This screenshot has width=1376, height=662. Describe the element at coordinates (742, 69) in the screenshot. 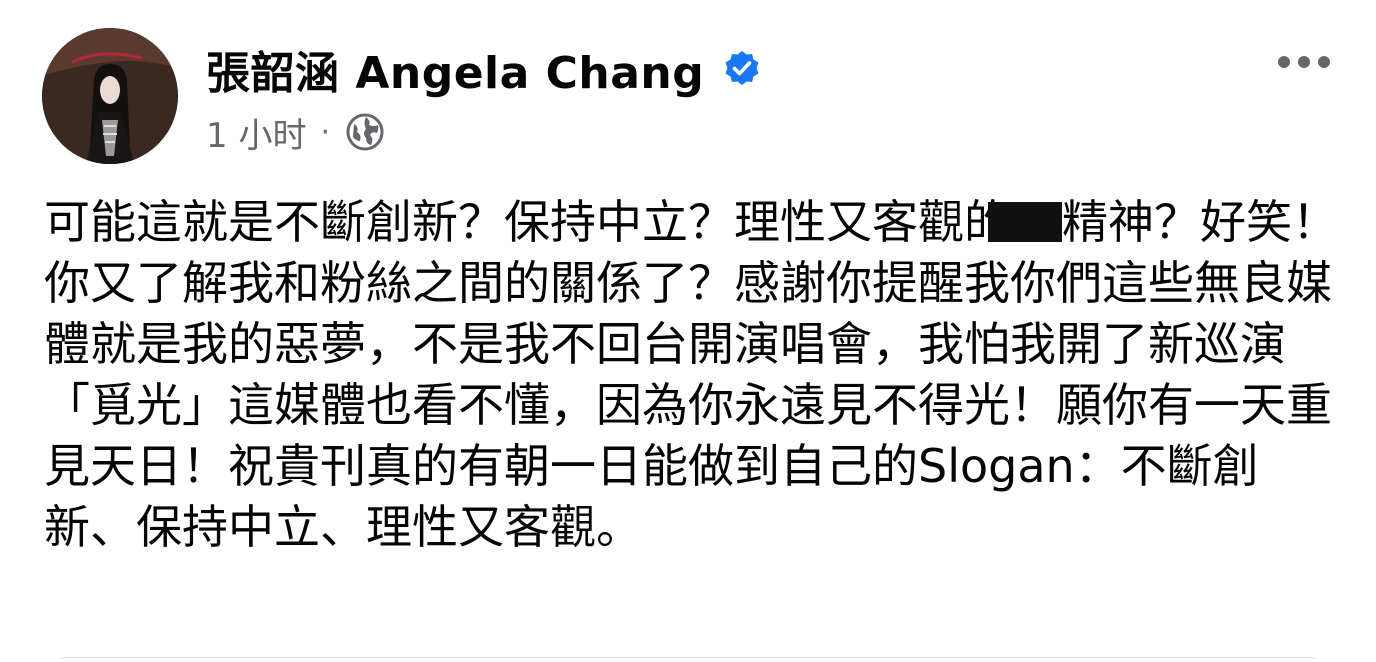

I see `verified-badge-icon` at that location.